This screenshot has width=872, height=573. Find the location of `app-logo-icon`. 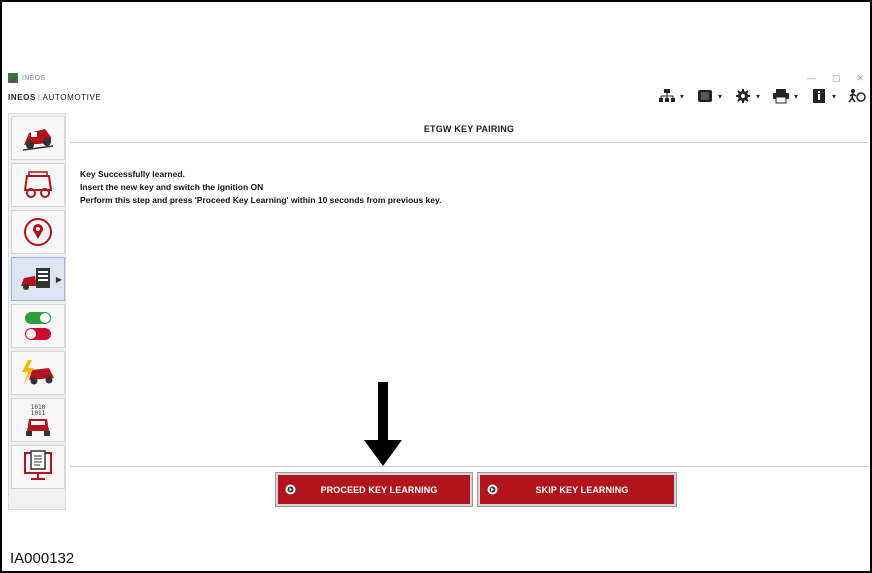

app-logo-icon is located at coordinates (13, 78).